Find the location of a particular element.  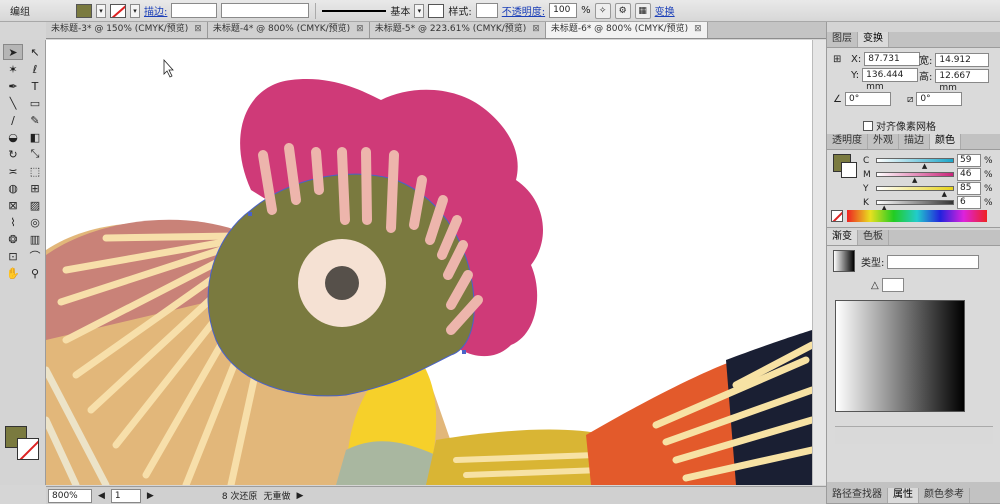

paintbrush-tool-icon: ∕ is located at coordinates (13, 120).